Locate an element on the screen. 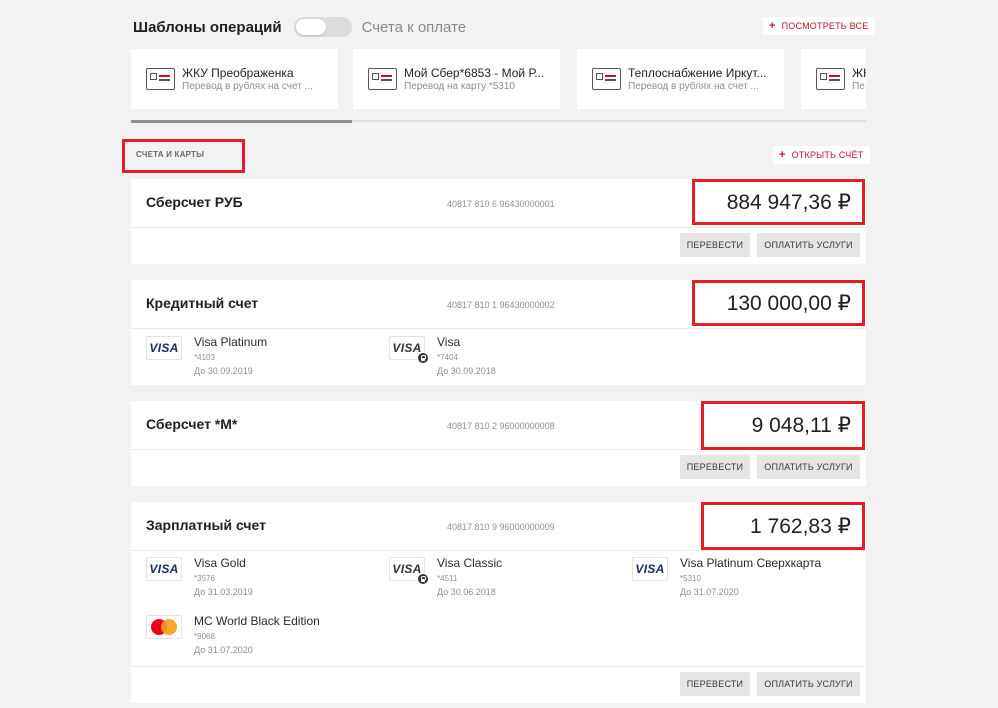 The width and height of the screenshot is (998, 708). section-title: СЧЕТА И КАРТЫ is located at coordinates (183, 156).